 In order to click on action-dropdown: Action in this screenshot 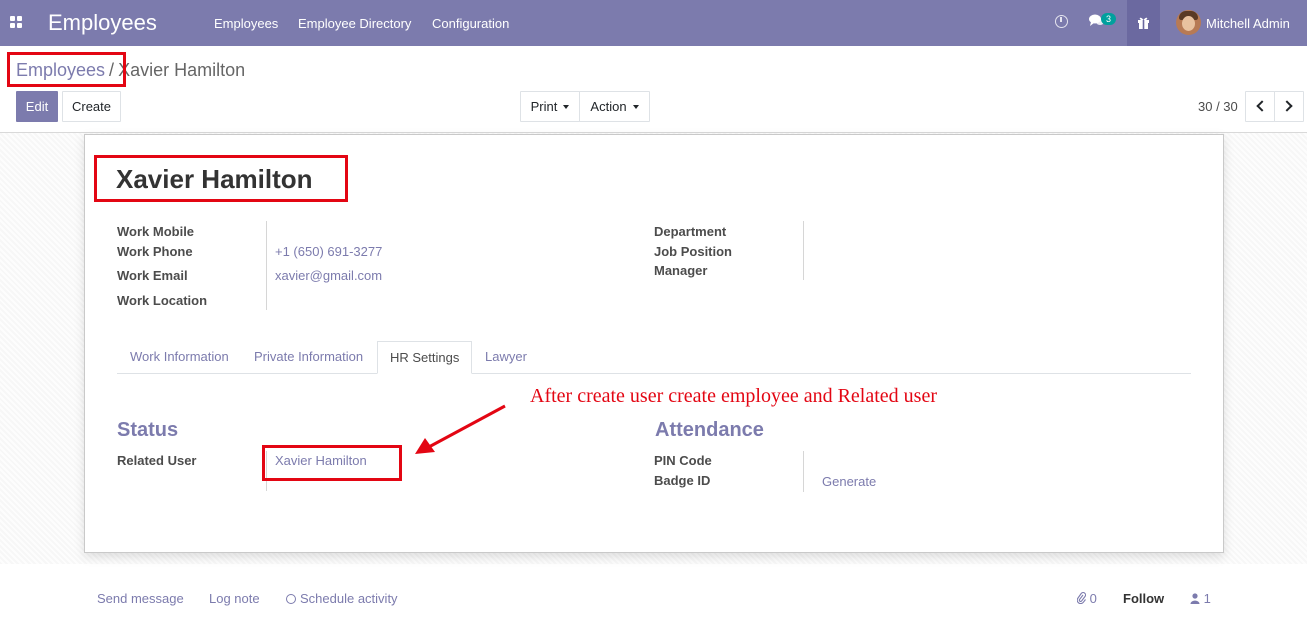, I will do `click(614, 106)`.